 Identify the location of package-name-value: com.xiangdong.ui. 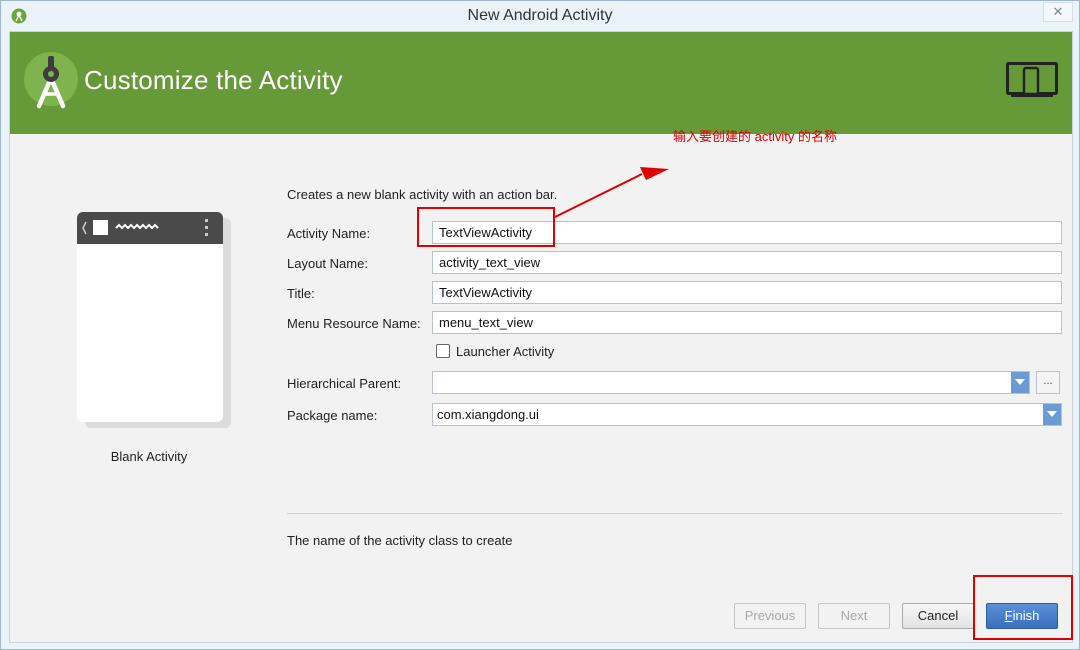
(488, 414).